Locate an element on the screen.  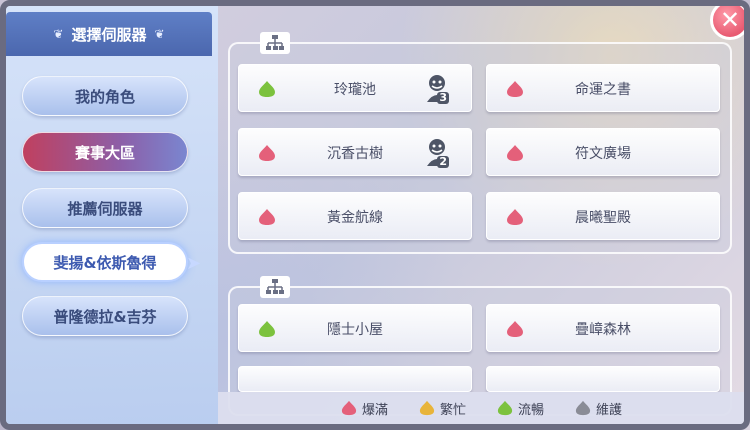
sidebar-item-label: 賽事大區 is located at coordinates (104, 152).